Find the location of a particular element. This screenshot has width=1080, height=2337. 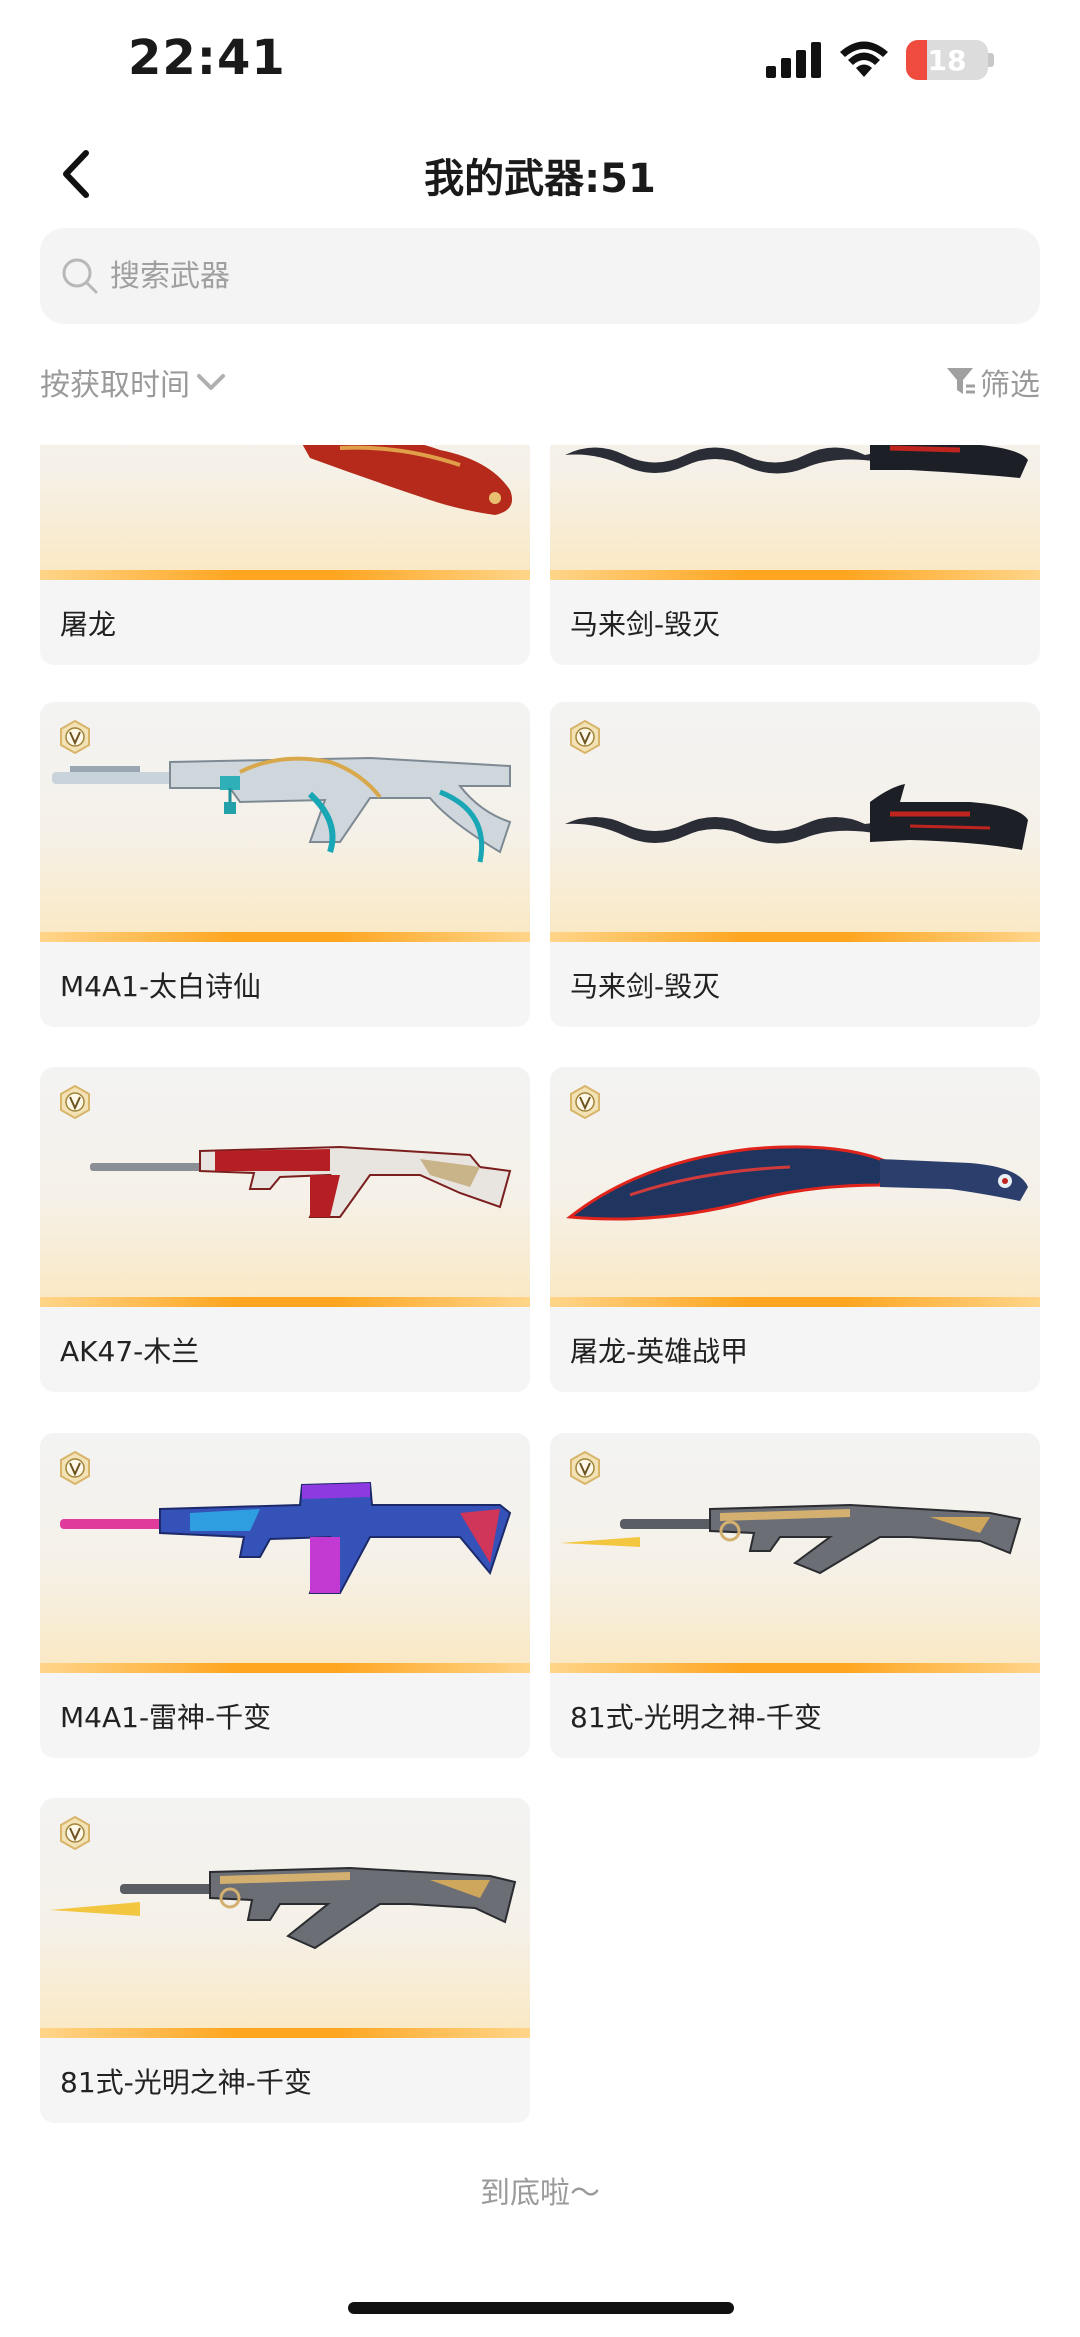

weapon-card: 屠龙-英雄战甲 is located at coordinates (795, 1229).